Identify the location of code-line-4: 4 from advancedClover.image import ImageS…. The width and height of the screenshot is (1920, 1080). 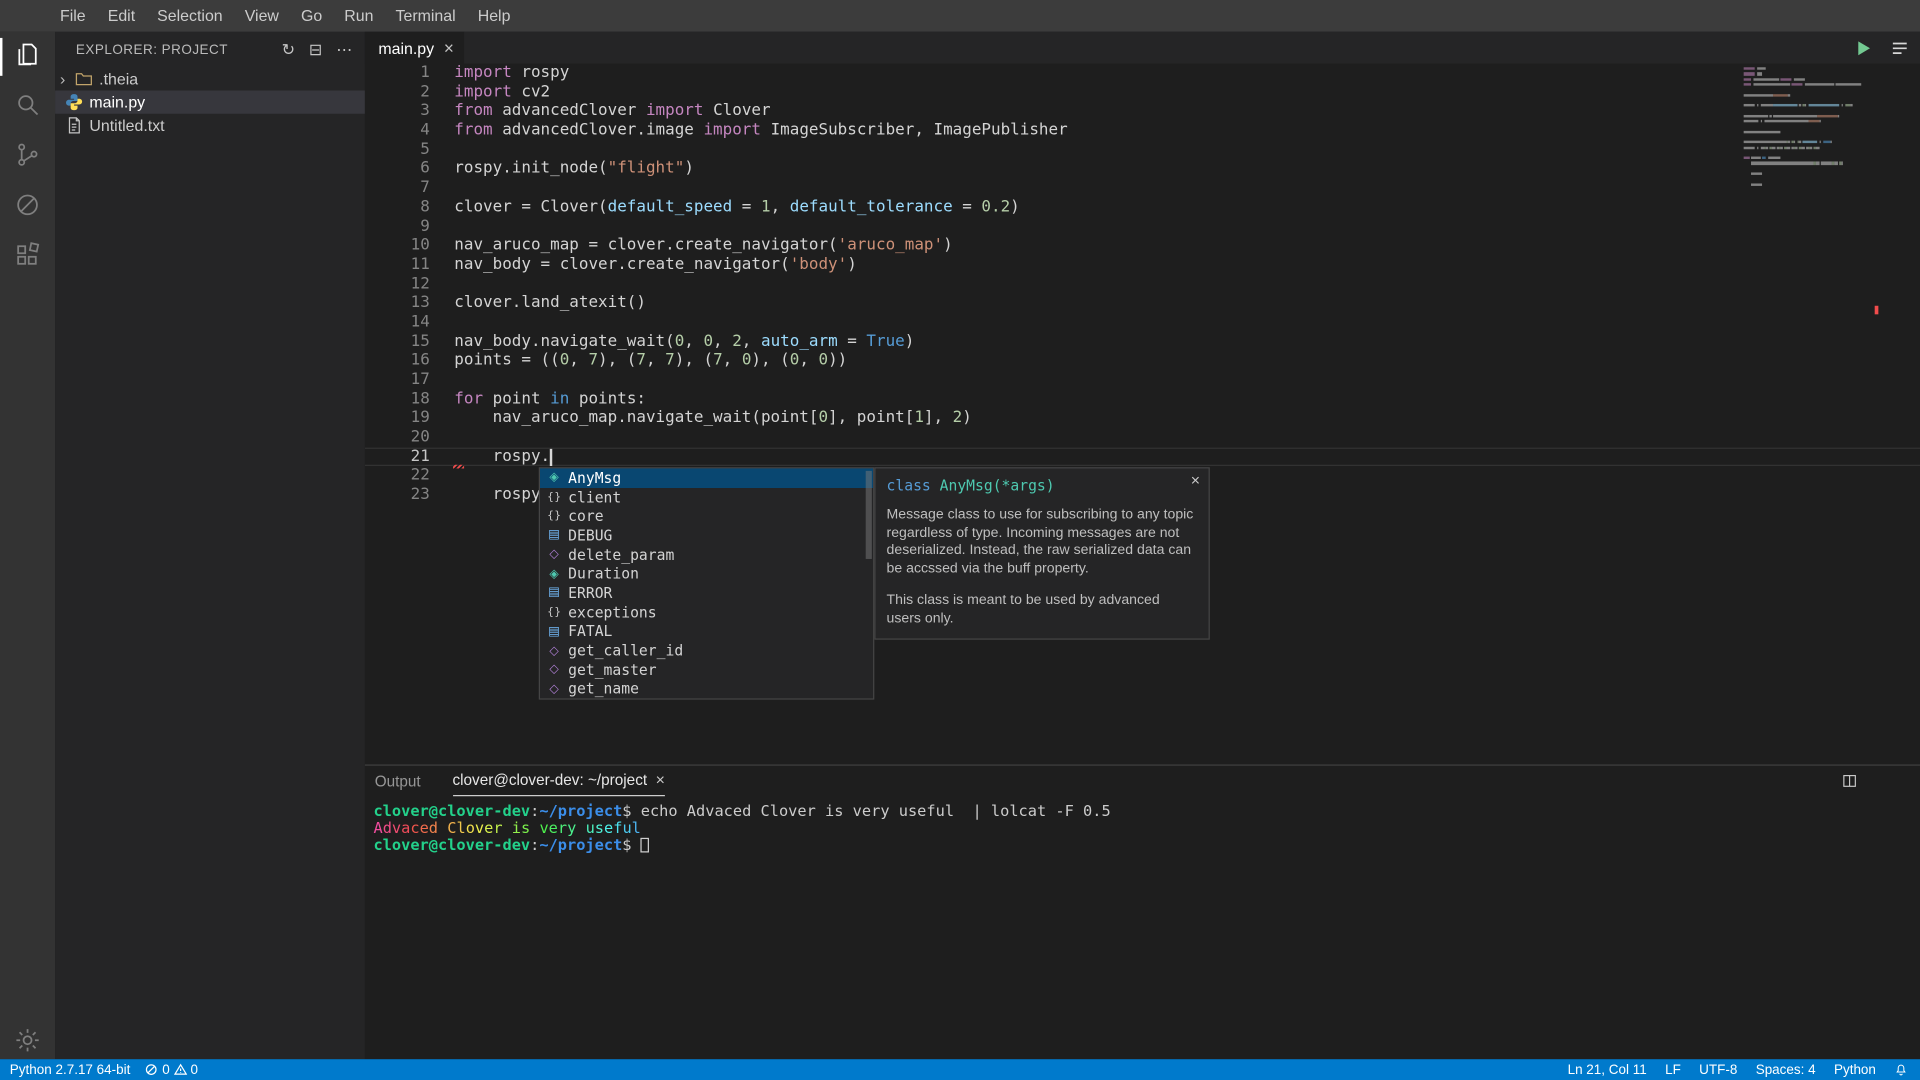
(1142, 130).